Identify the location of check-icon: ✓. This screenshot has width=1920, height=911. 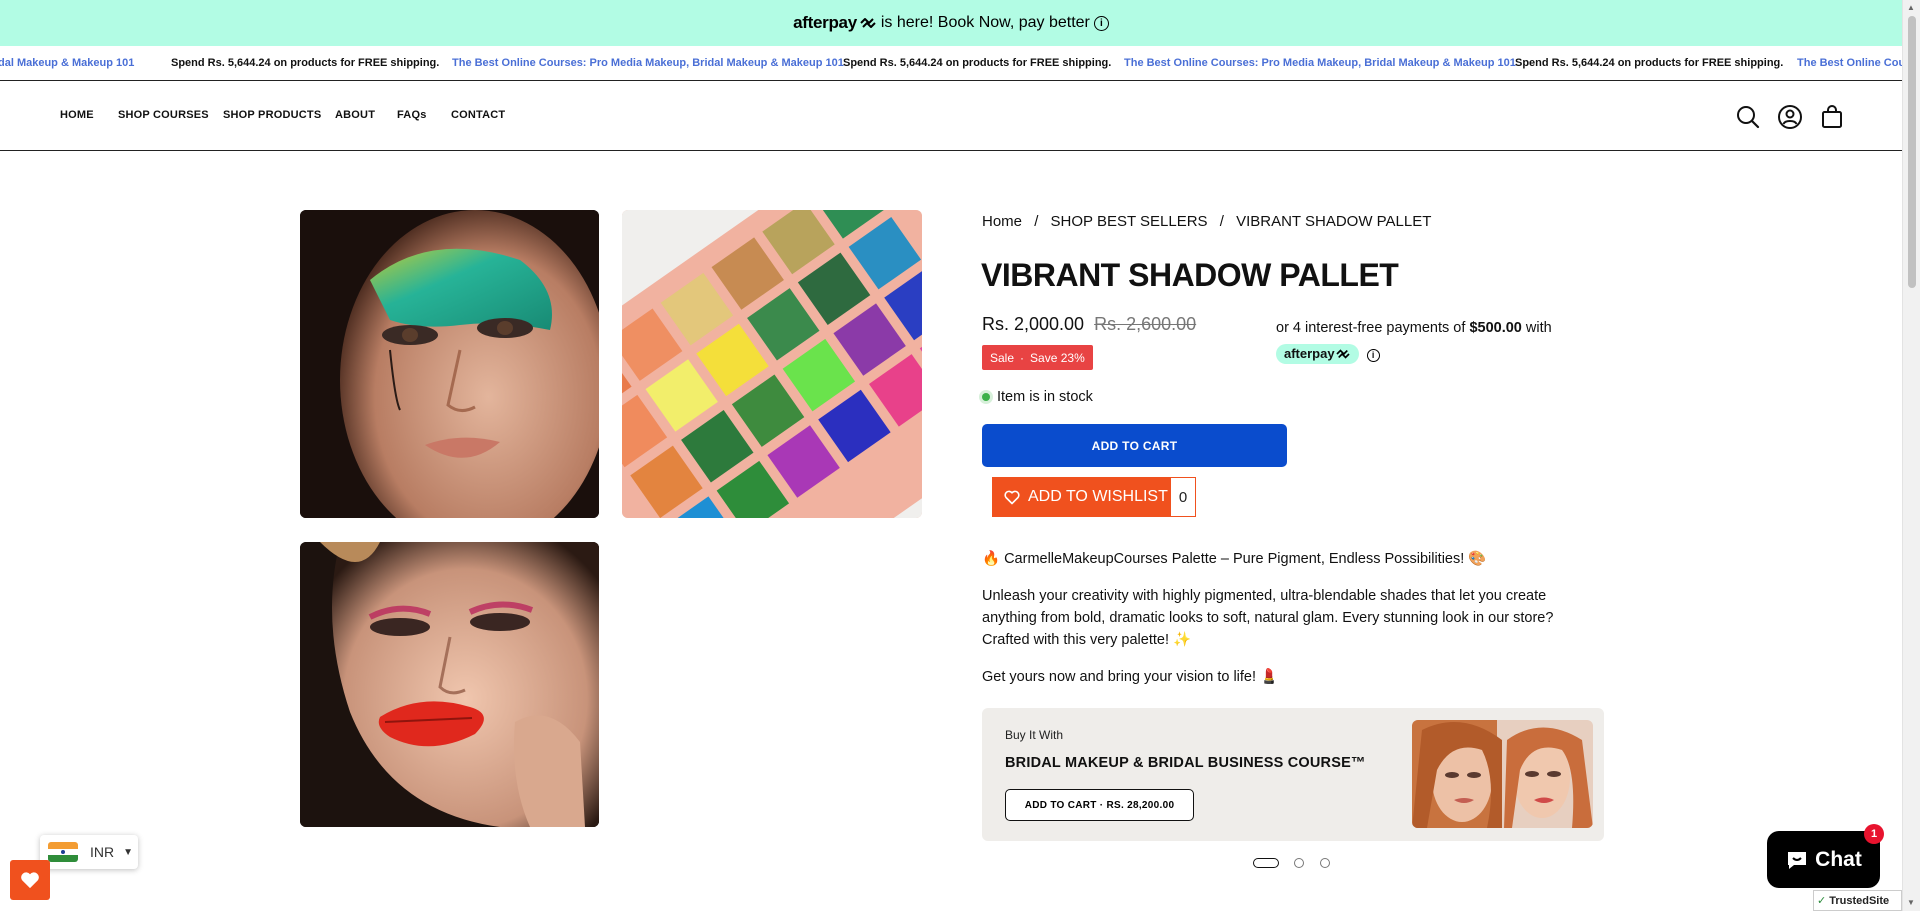
(1822, 901).